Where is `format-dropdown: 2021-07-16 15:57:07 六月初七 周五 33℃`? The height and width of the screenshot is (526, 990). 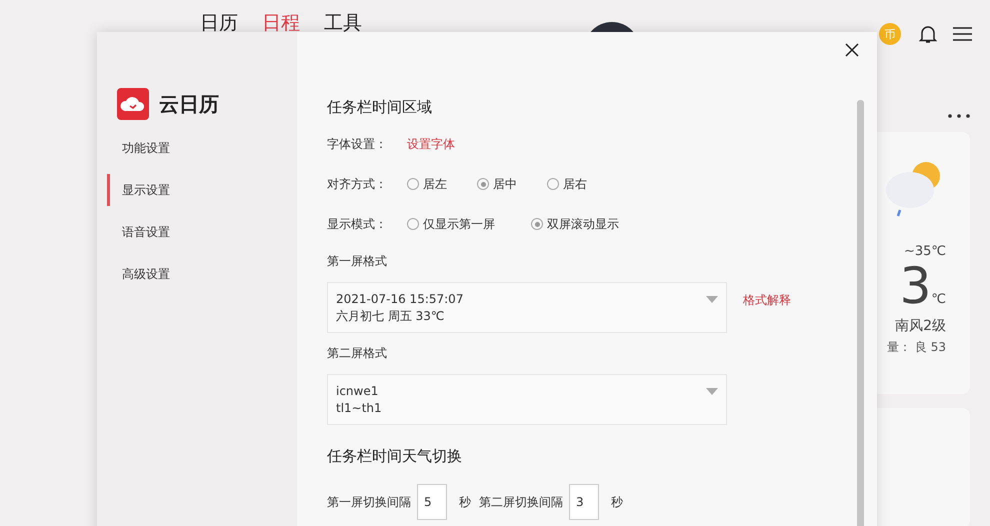
format-dropdown: 2021-07-16 15:57:07 六月初七 周五 33℃ is located at coordinates (527, 307).